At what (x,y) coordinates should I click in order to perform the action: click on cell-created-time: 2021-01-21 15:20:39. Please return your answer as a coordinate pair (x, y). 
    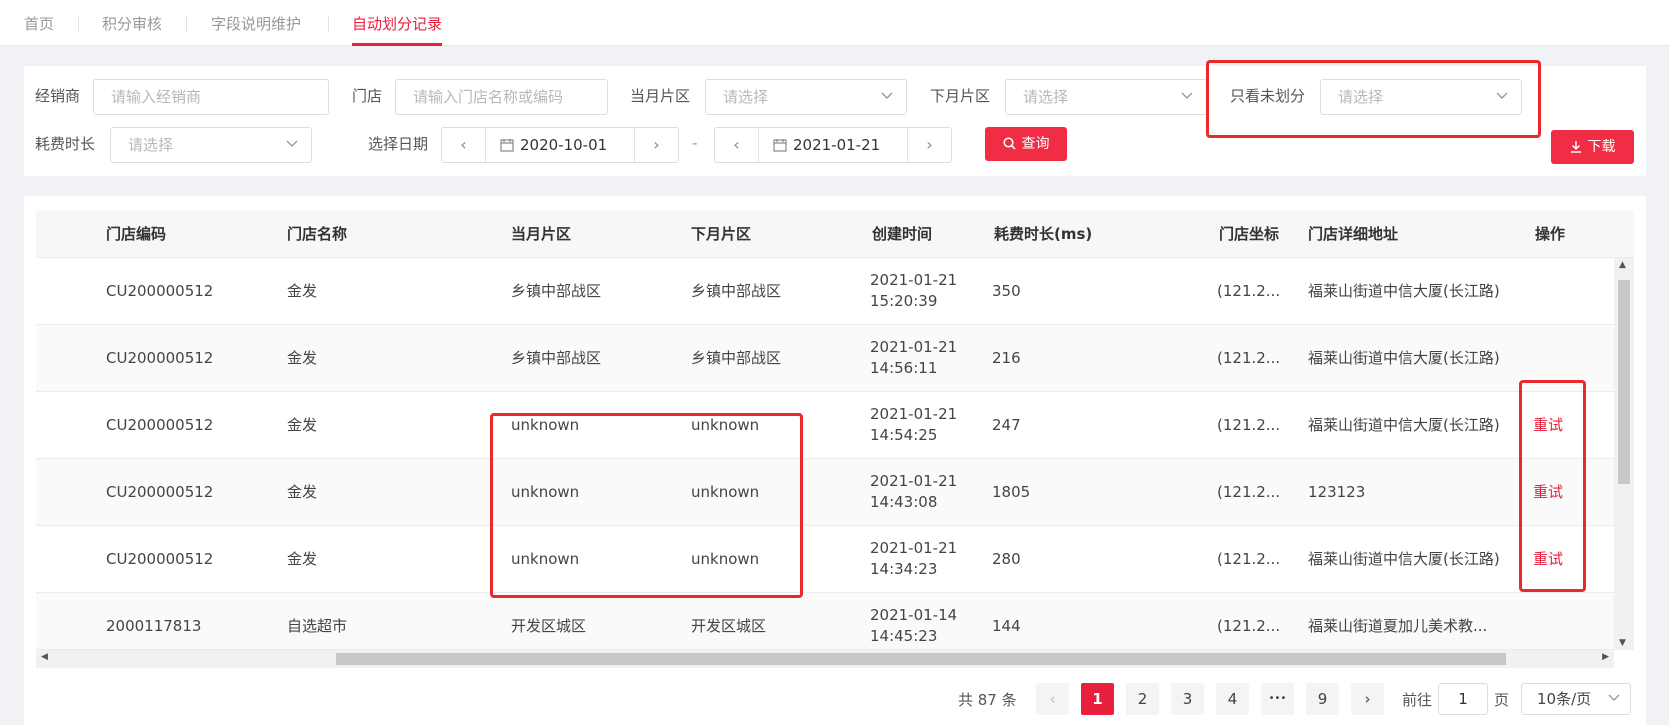
    Looking at the image, I should click on (913, 291).